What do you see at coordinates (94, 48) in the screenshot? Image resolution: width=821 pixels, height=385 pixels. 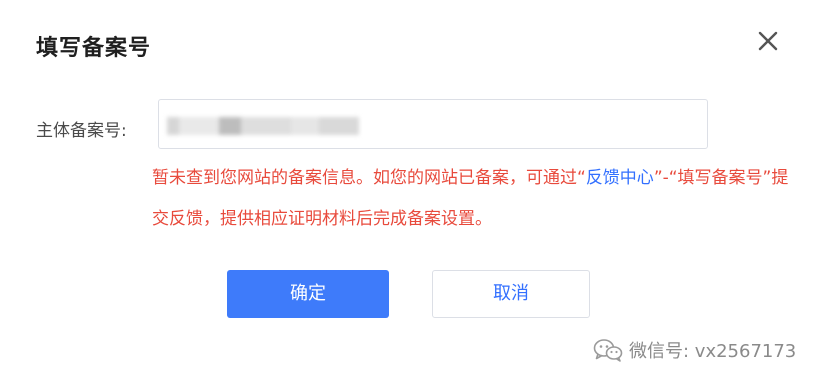 I see `dialog-title: 填写备案号` at bounding box center [94, 48].